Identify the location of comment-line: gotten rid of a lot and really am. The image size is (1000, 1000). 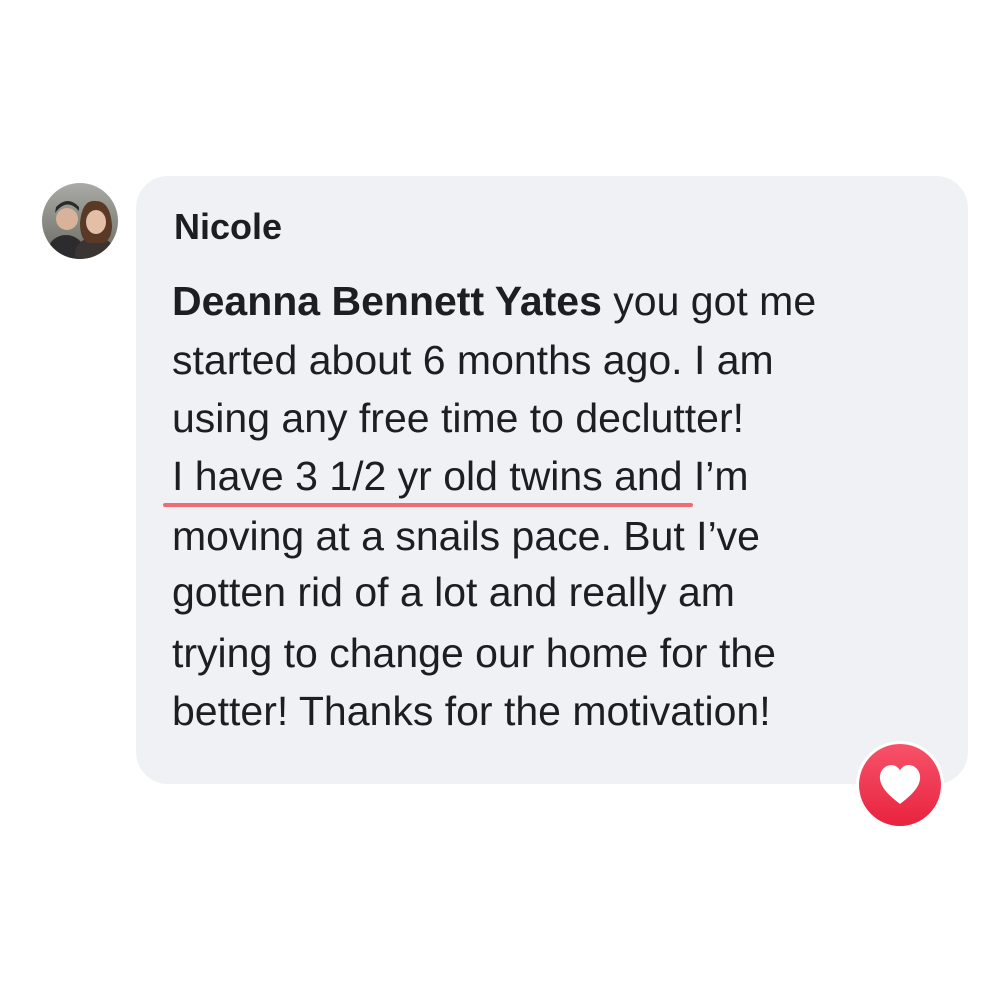
(453, 592).